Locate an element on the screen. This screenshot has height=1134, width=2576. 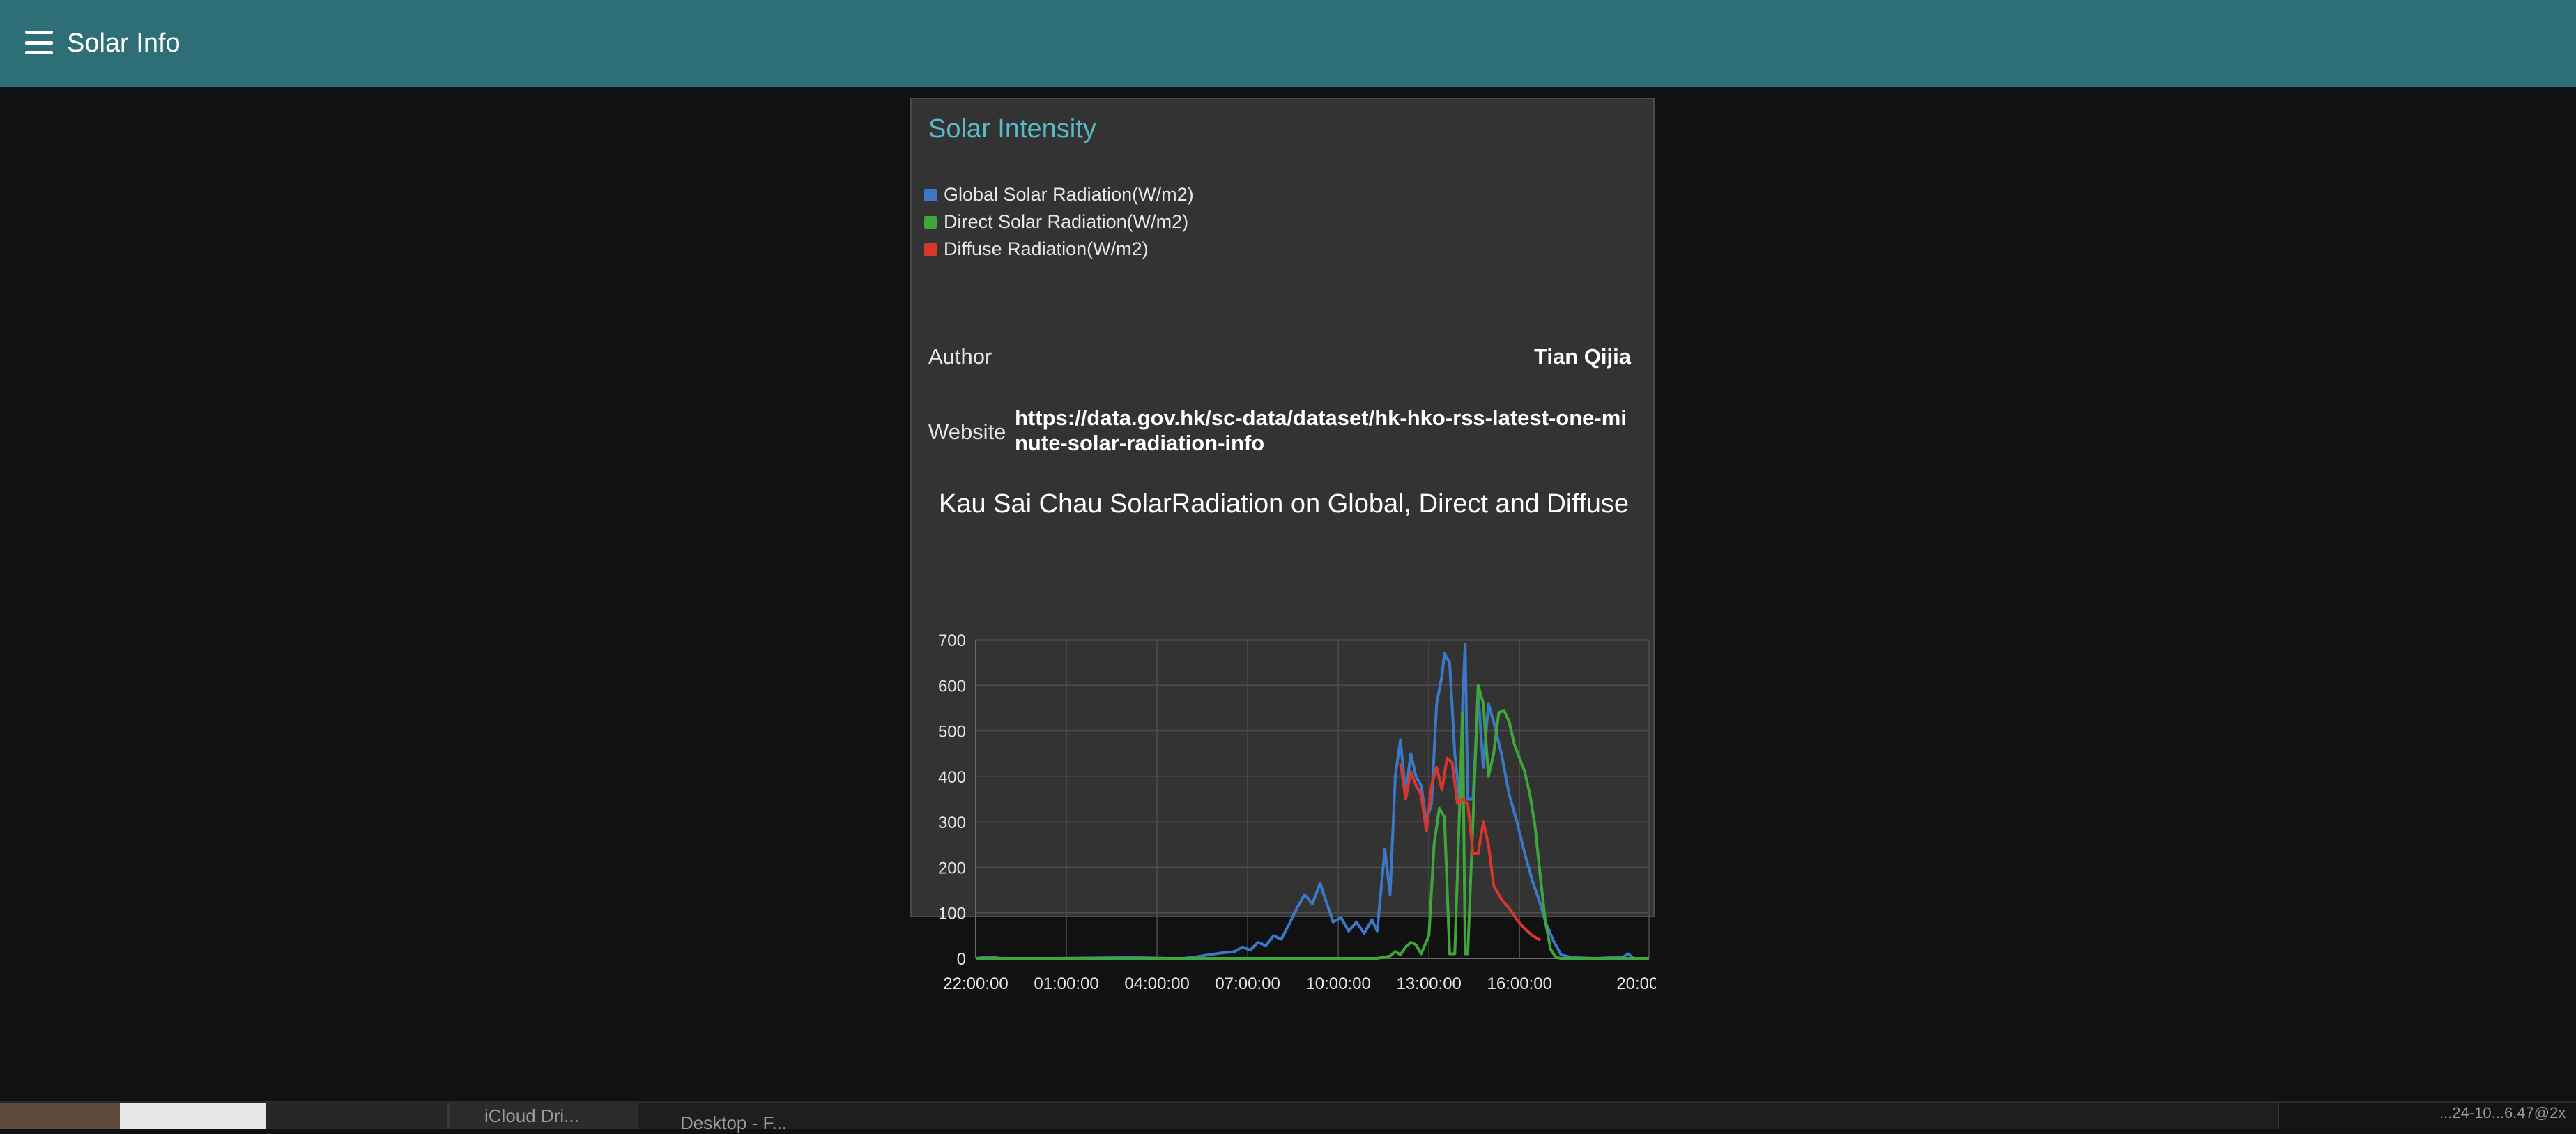
x-tick-label: 22:00:00 is located at coordinates (975, 983).